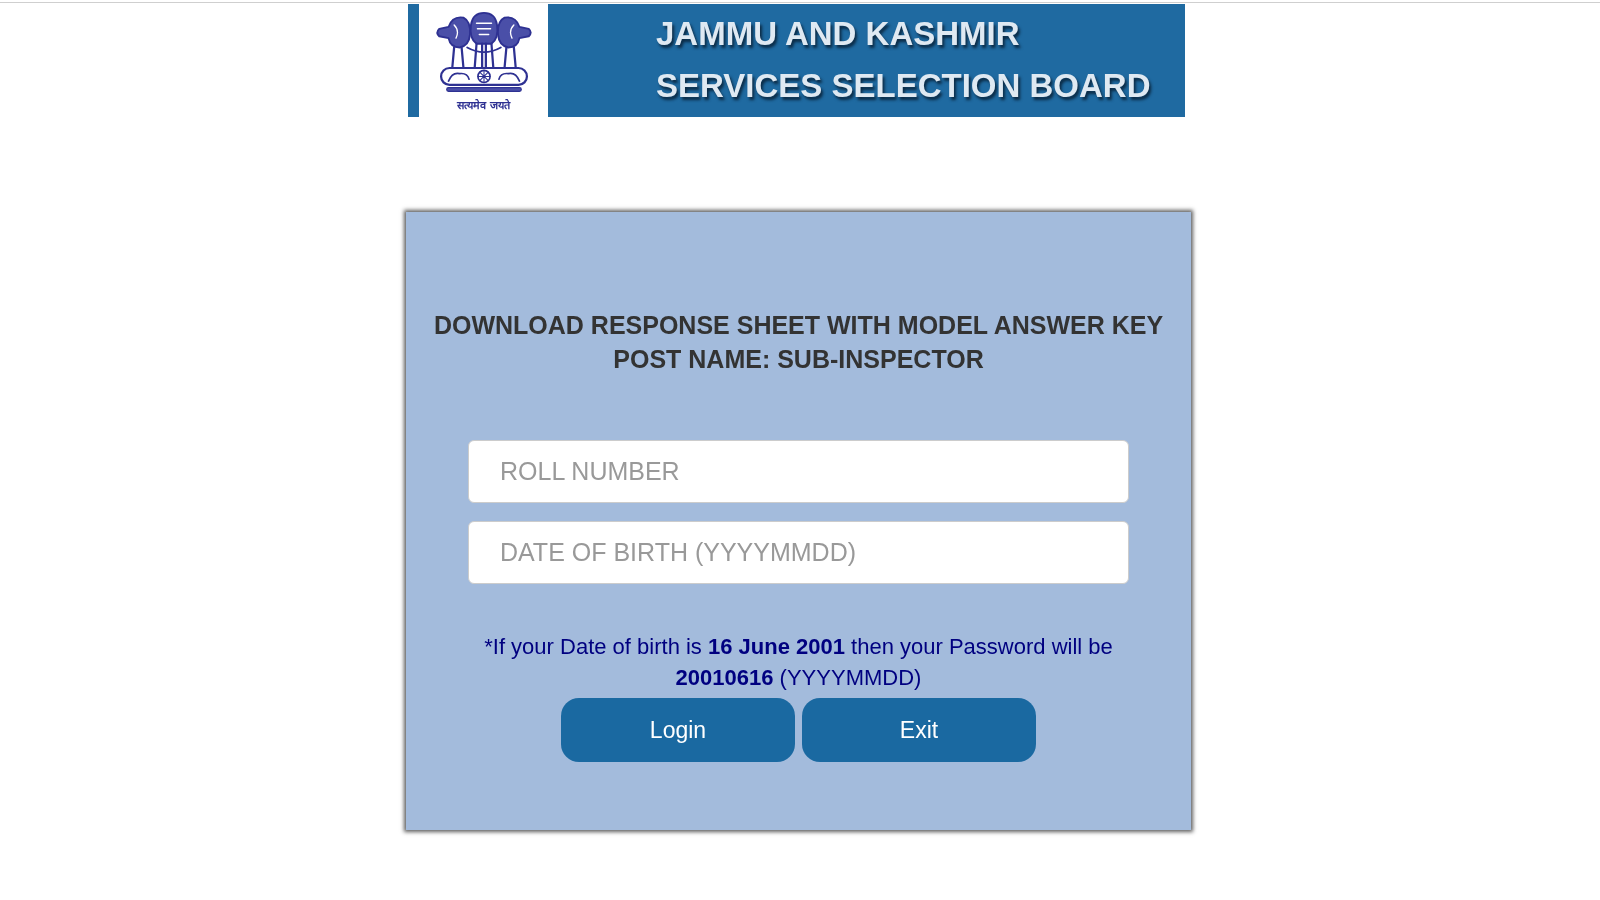 This screenshot has width=1600, height=900. Describe the element at coordinates (798, 325) in the screenshot. I see `form-heading: DOWNLOAD RESPONSE SHEET WITH MODEL ANSWER KEY` at that location.